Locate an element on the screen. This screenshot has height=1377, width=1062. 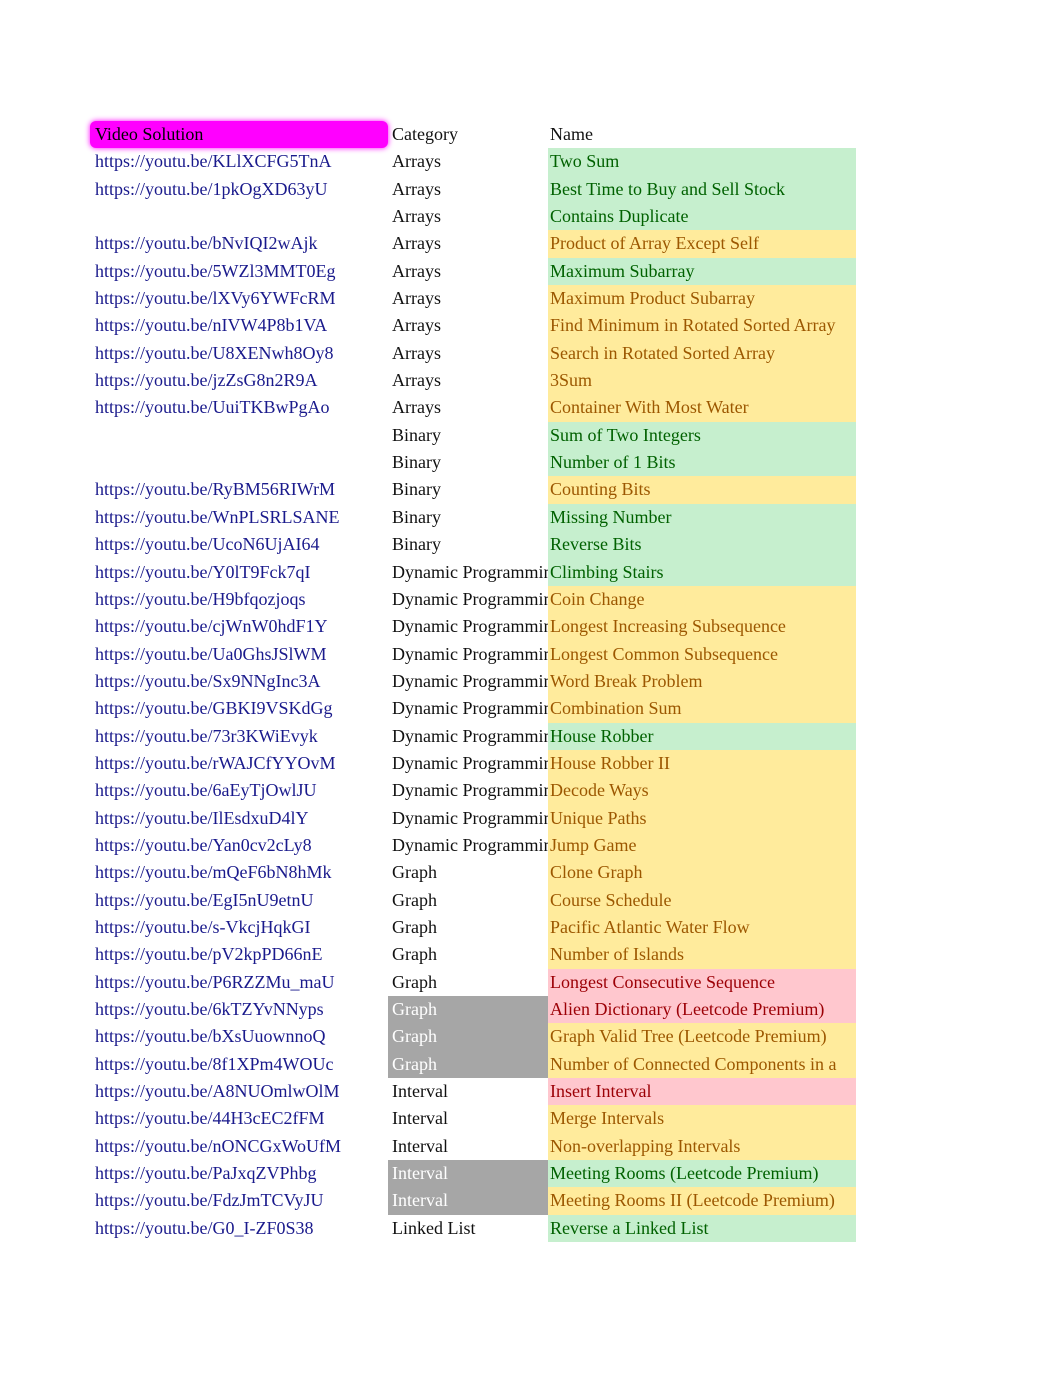
problem-name-cell: Climbing Stairs is located at coordinates (702, 572).